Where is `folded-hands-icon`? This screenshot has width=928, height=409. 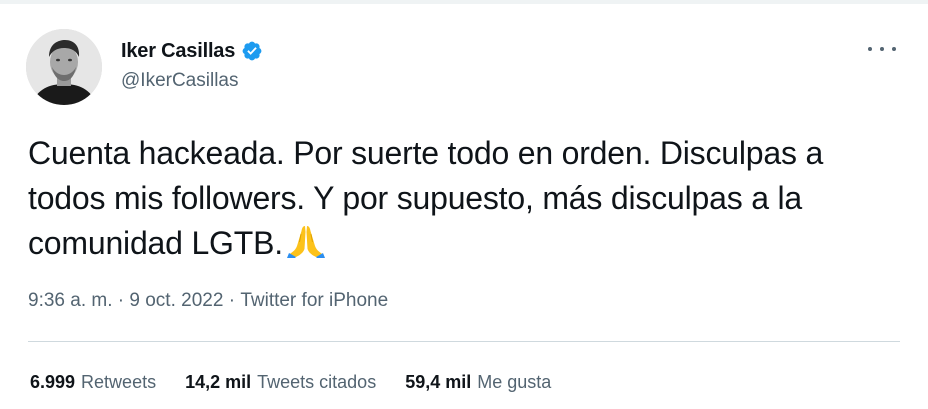 folded-hands-icon is located at coordinates (305, 241).